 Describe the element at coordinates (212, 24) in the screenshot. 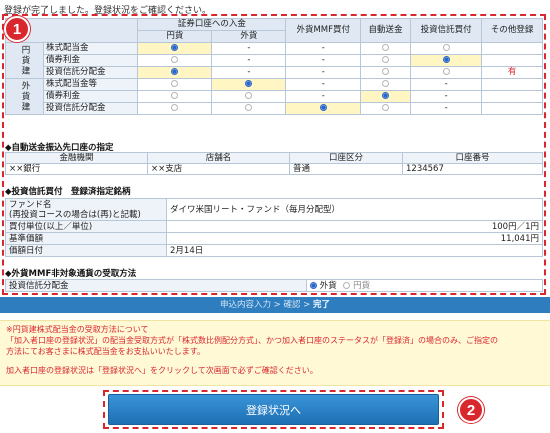

I see `head-securities: 証券口座への入金` at that location.